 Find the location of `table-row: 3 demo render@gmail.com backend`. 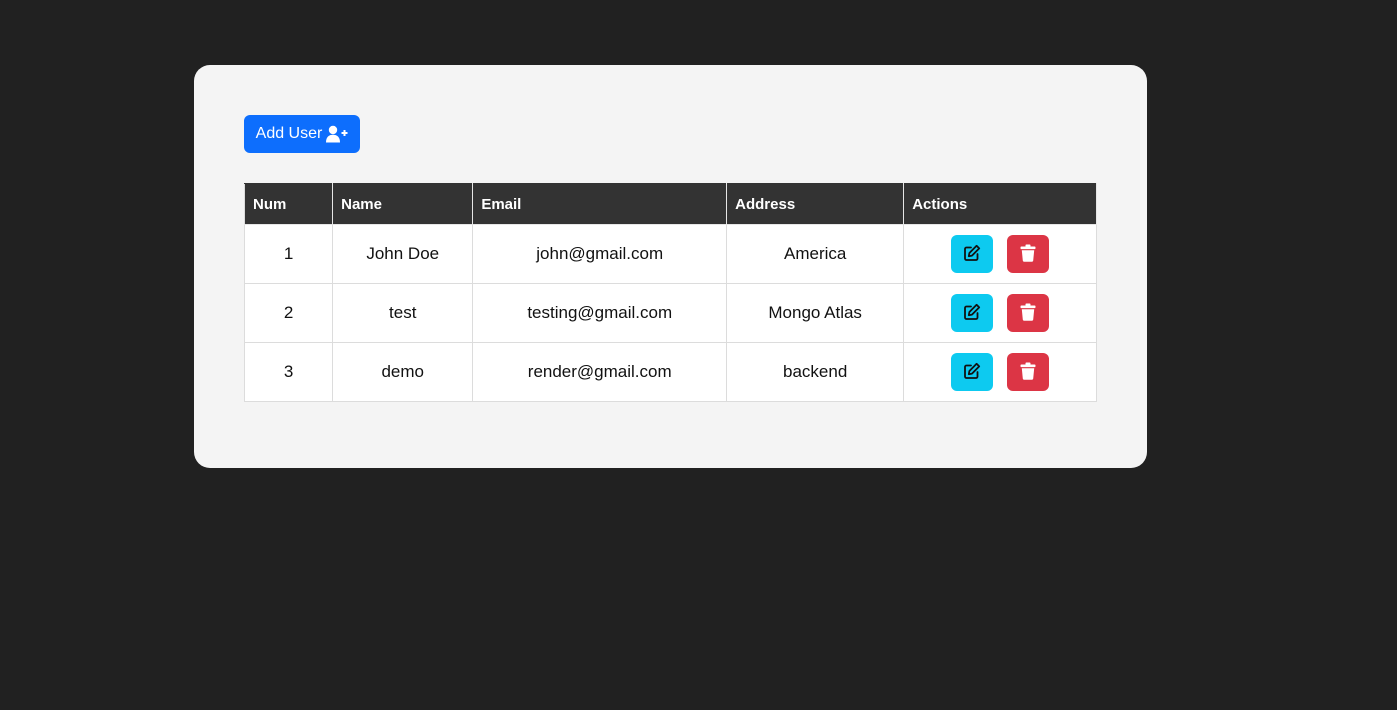

table-row: 3 demo render@gmail.com backend is located at coordinates (670, 372).